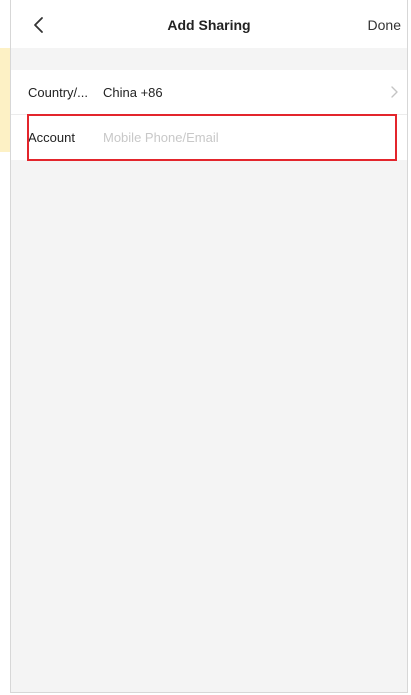  Describe the element at coordinates (249, 137) in the screenshot. I see `account-input` at that location.